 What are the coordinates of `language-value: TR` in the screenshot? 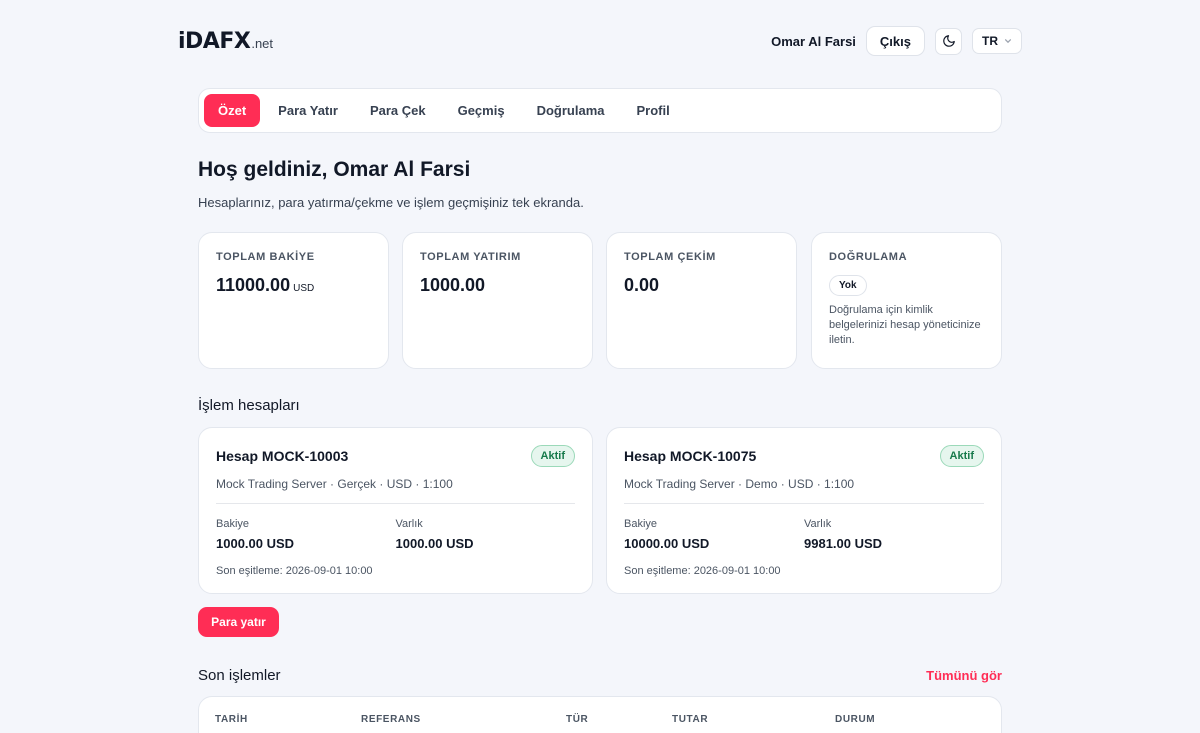 It's located at (990, 41).